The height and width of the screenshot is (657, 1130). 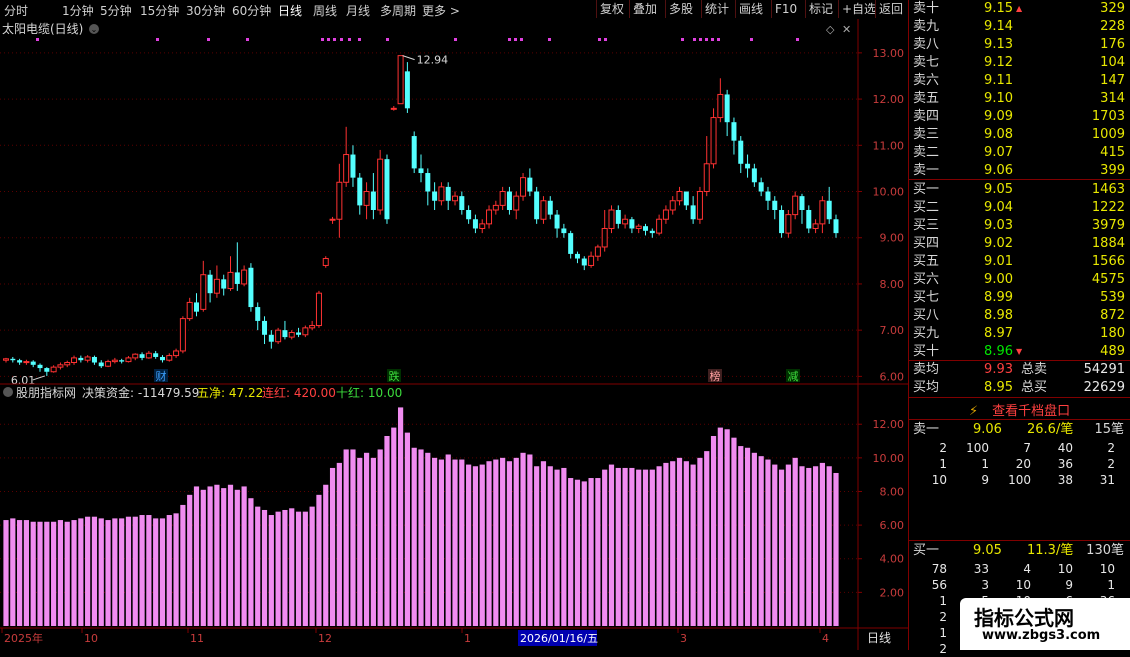 I want to click on toolbar-button-4: 画线, so click(x=750, y=9).